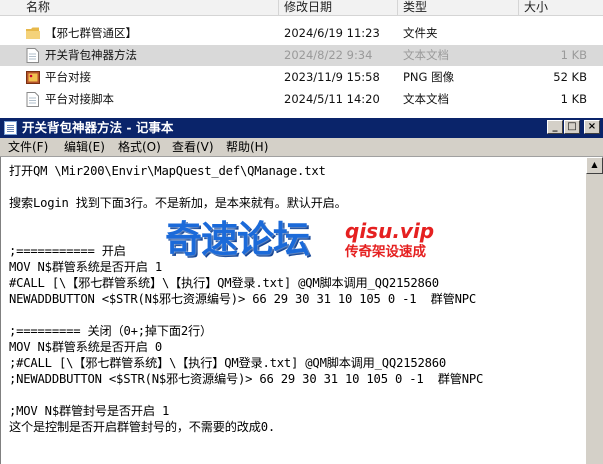  I want to click on file-name: 平台对接脚本, so click(79, 99).